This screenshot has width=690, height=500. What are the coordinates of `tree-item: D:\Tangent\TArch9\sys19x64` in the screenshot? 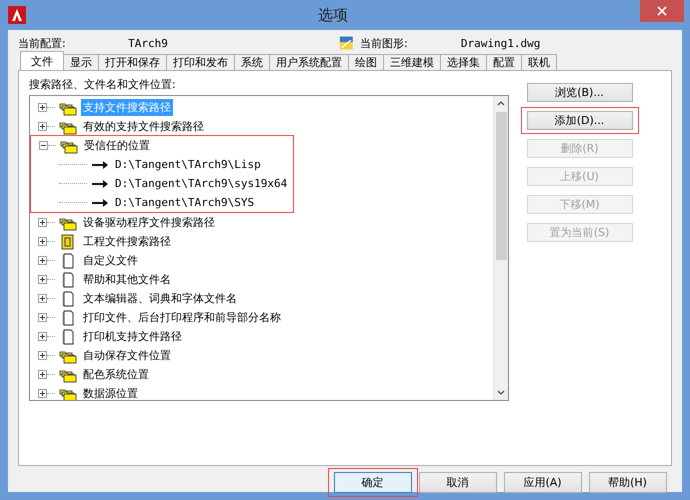 It's located at (201, 183).